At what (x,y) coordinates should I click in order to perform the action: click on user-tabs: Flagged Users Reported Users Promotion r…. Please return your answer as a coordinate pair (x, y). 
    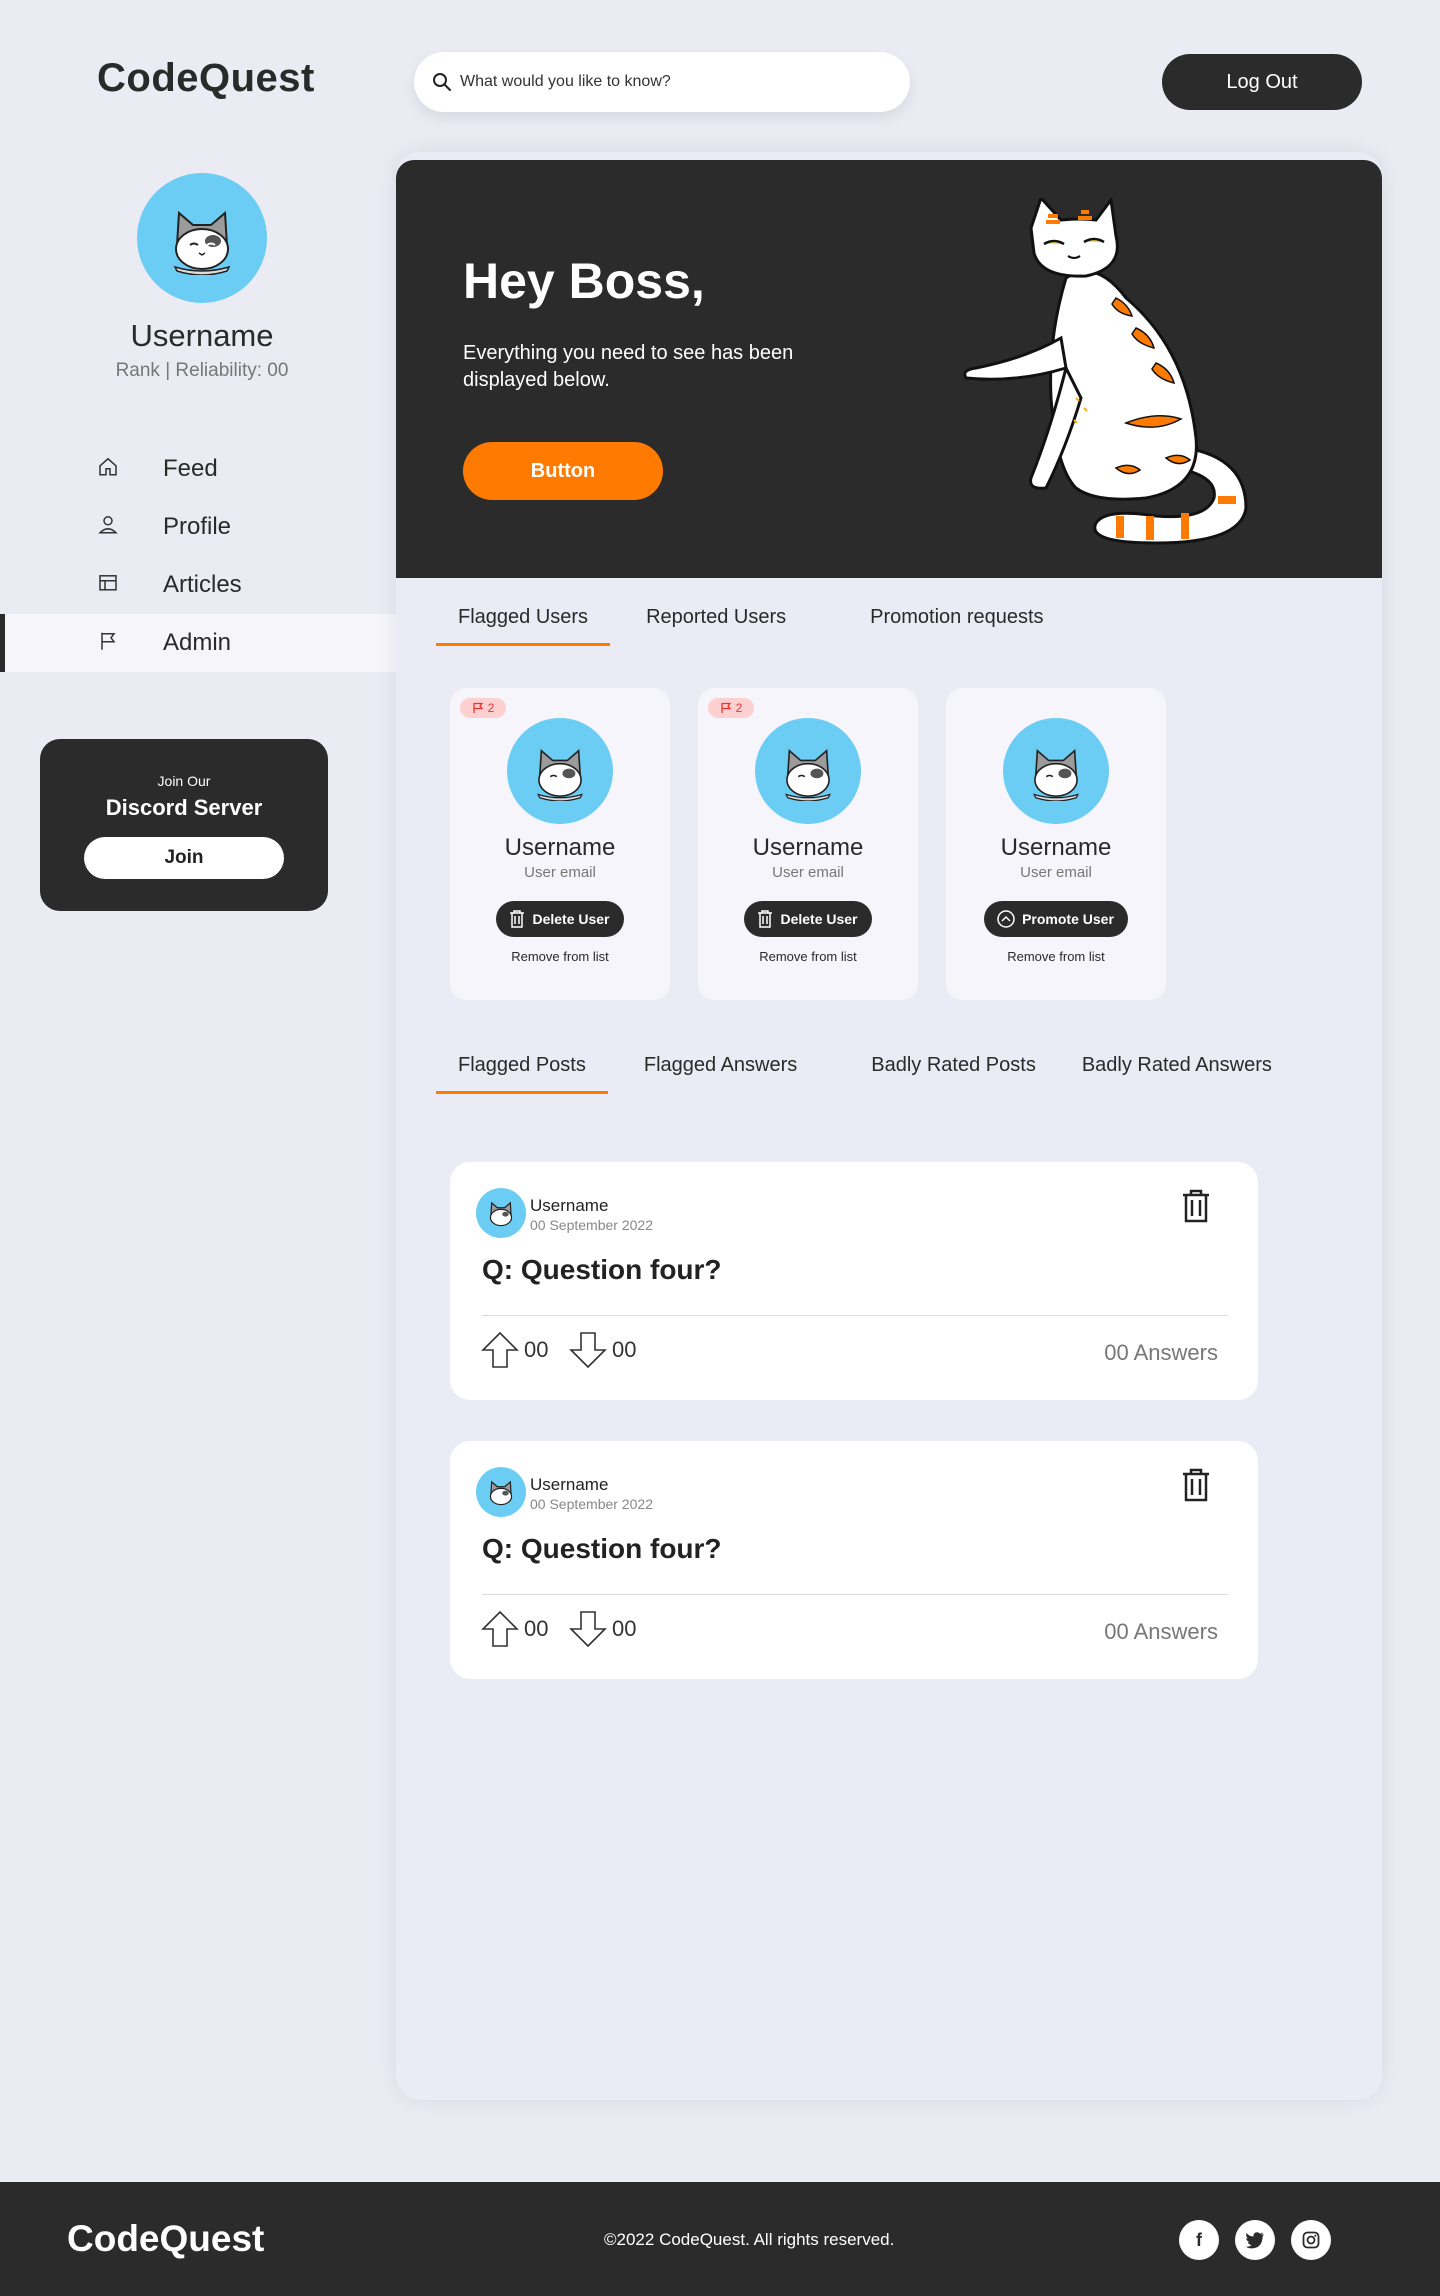
    Looking at the image, I should click on (751, 626).